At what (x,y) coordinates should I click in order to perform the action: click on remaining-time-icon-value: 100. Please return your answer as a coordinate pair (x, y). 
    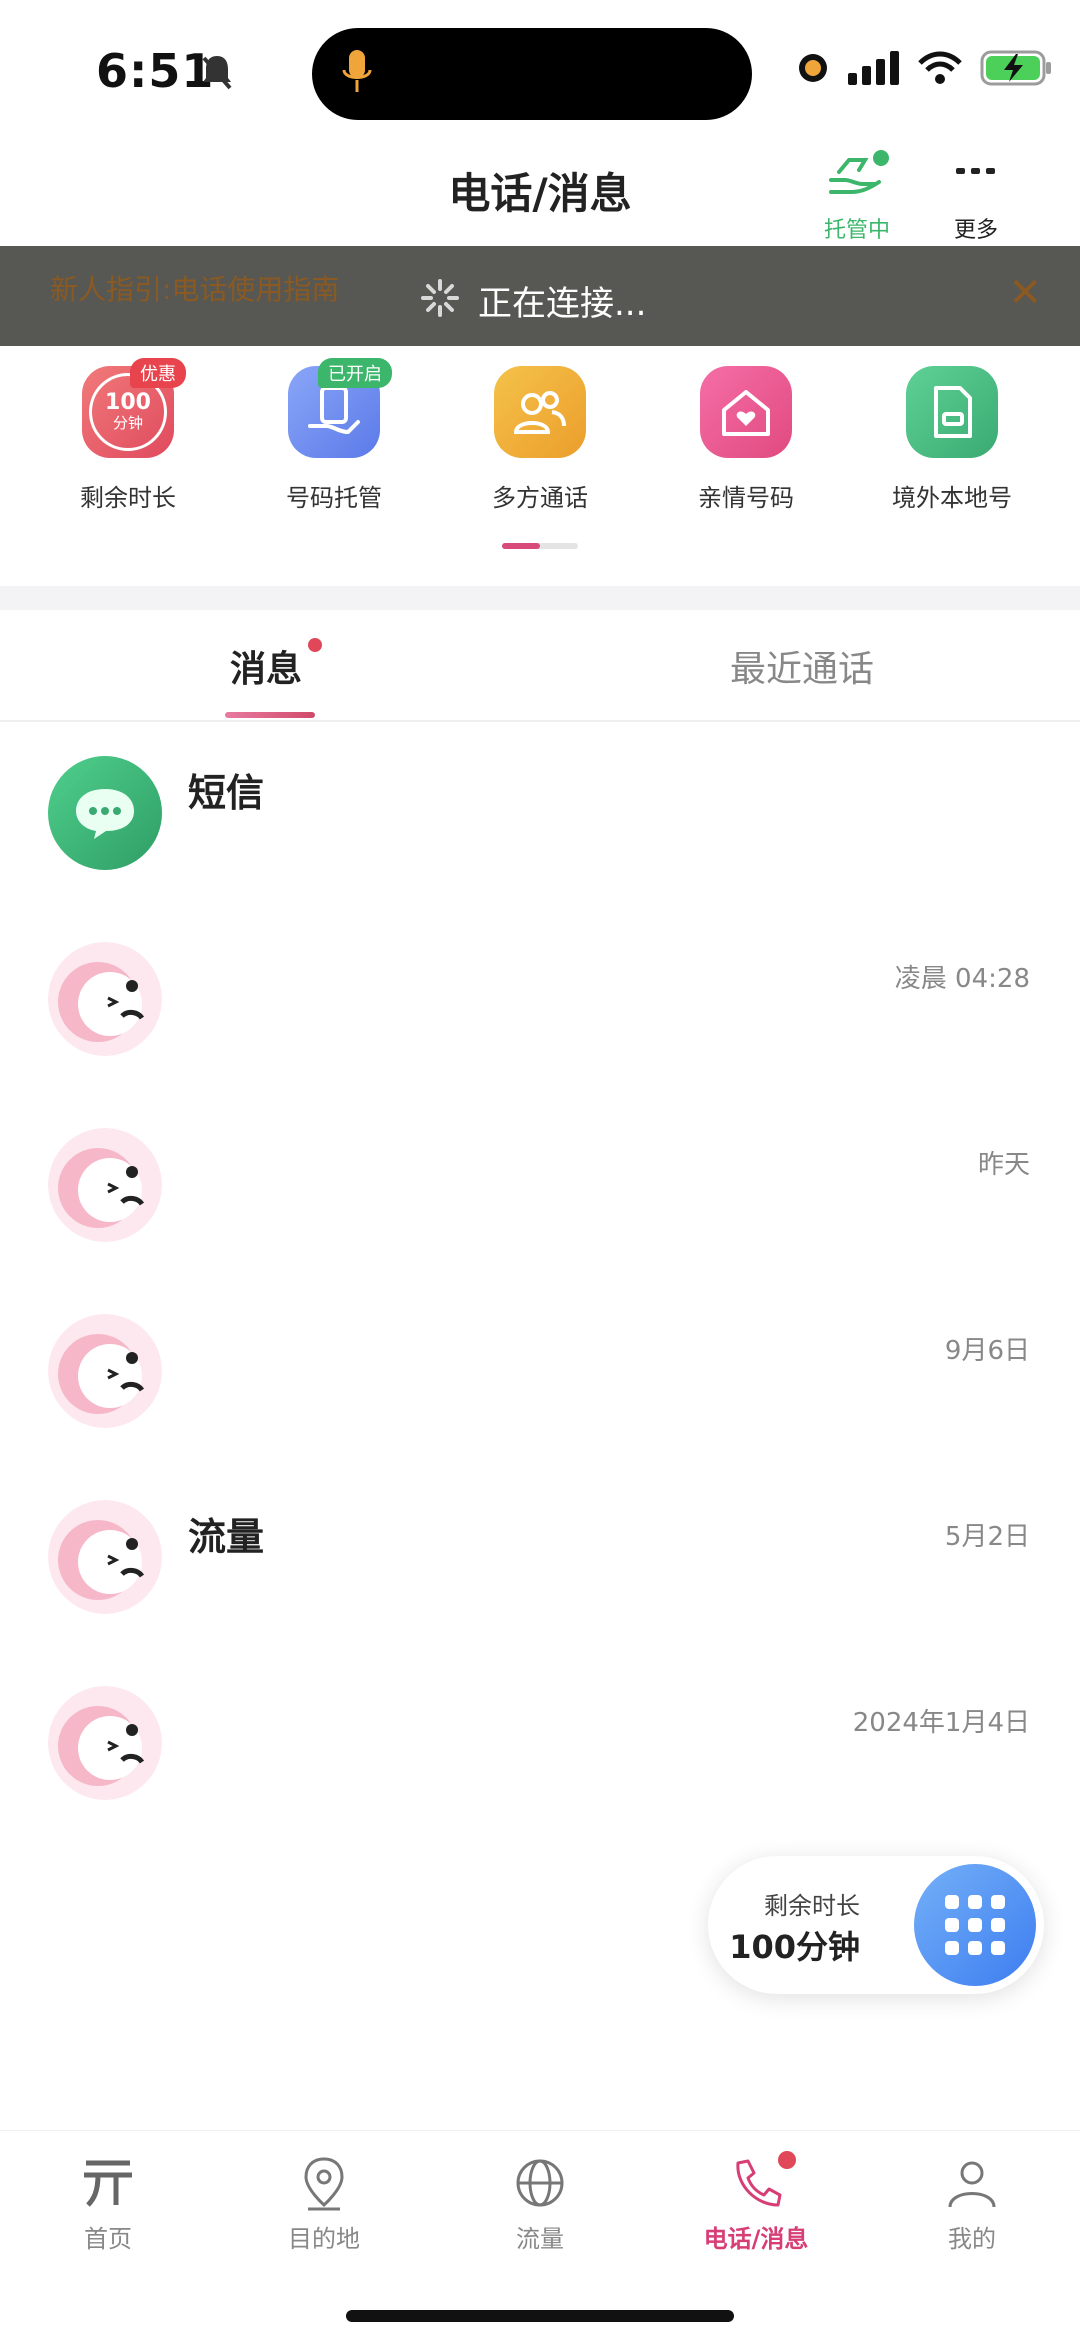
    Looking at the image, I should click on (128, 402).